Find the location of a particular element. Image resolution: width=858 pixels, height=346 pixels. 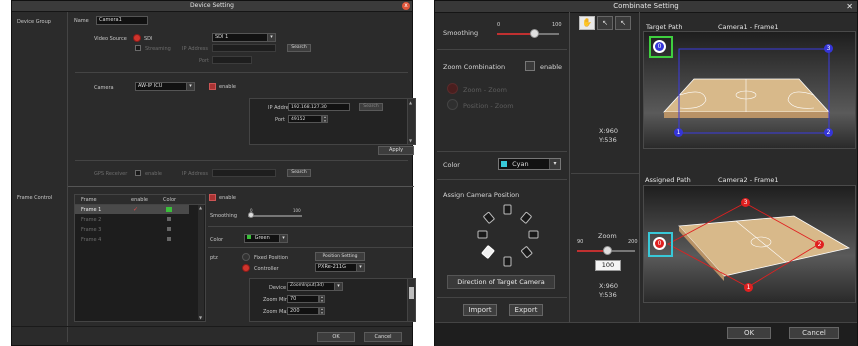

table-row: Frame 4 is located at coordinates (132, 239).